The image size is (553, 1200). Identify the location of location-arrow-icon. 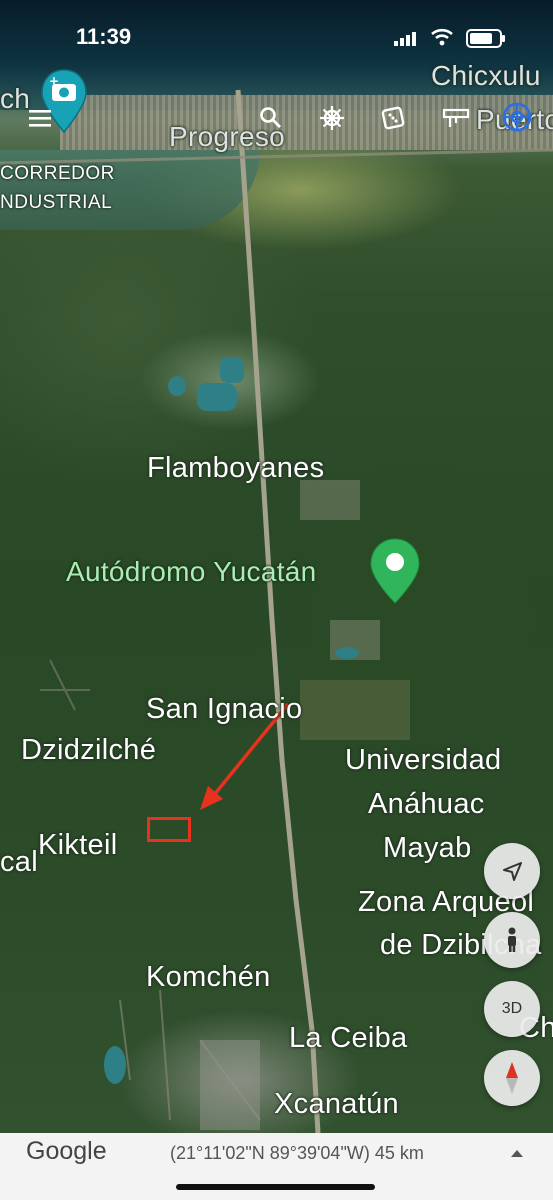
(512, 871).